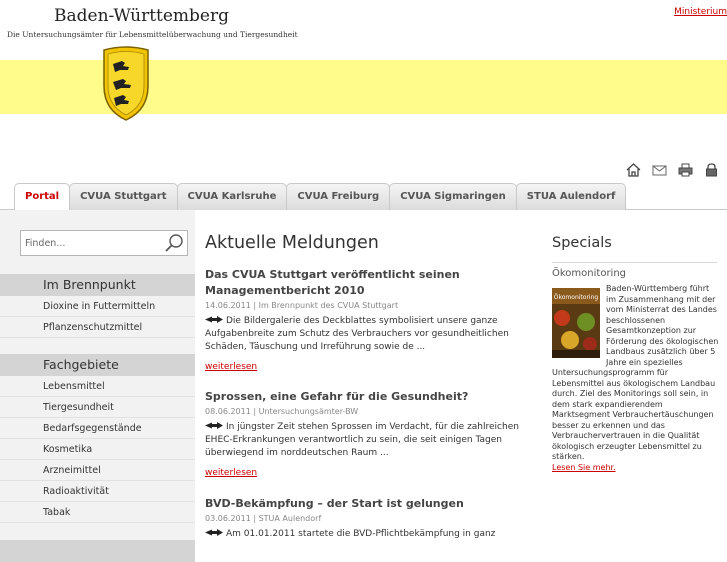  What do you see at coordinates (576, 297) in the screenshot?
I see `thumb-label: Ökomonitoring` at bounding box center [576, 297].